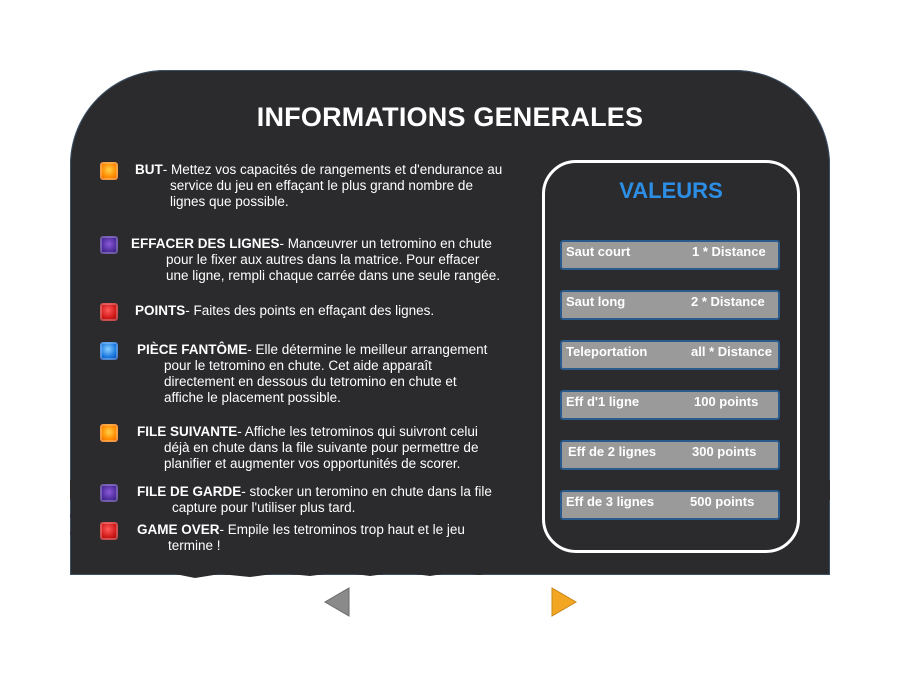 The image size is (900, 700). I want to click on rule-name: PIÈCE FANTÔME, so click(192, 349).